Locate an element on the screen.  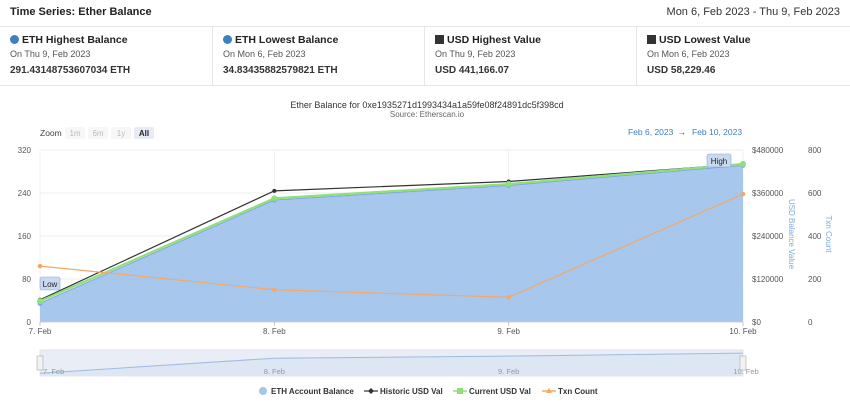
txn-tick-label: 0 is located at coordinates (810, 322).